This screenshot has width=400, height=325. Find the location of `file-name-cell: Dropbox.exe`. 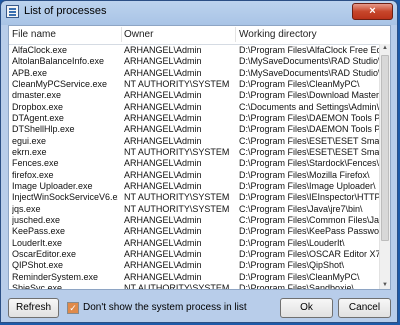

file-name-cell: Dropbox.exe is located at coordinates (38, 106).